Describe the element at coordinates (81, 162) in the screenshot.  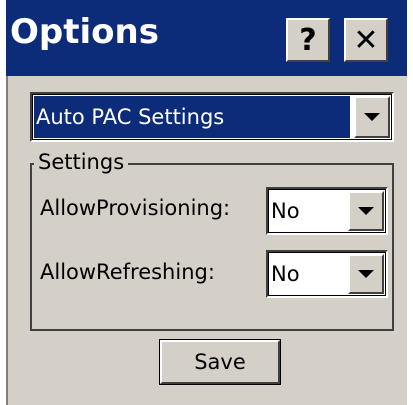
I see `settings-group-label: Settings` at that location.